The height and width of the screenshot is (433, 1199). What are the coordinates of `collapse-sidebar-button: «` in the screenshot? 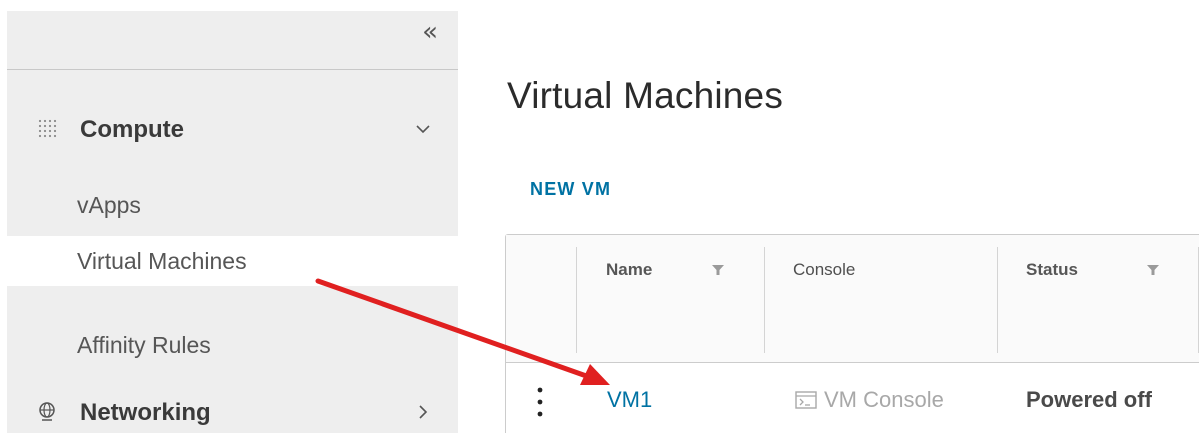 It's located at (430, 32).